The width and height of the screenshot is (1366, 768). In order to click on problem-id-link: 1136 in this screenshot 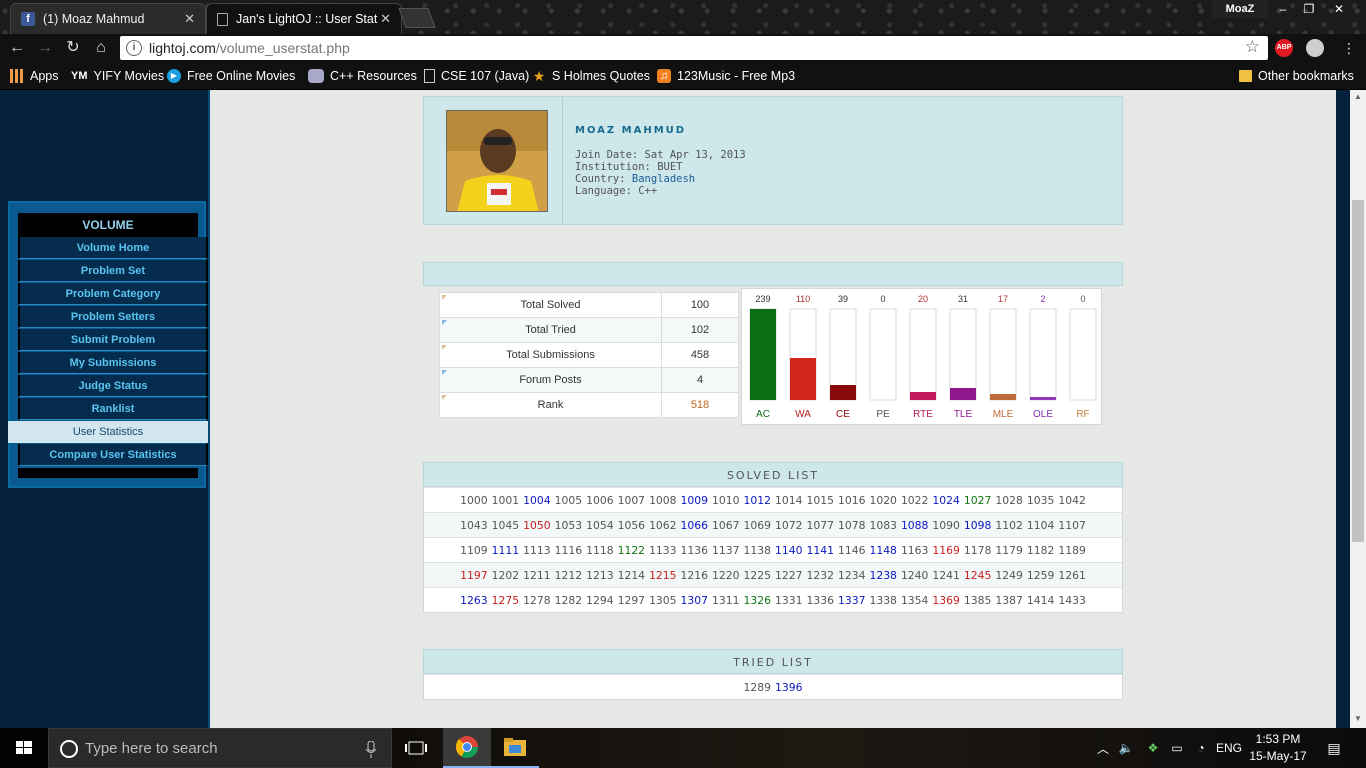, I will do `click(694, 550)`.